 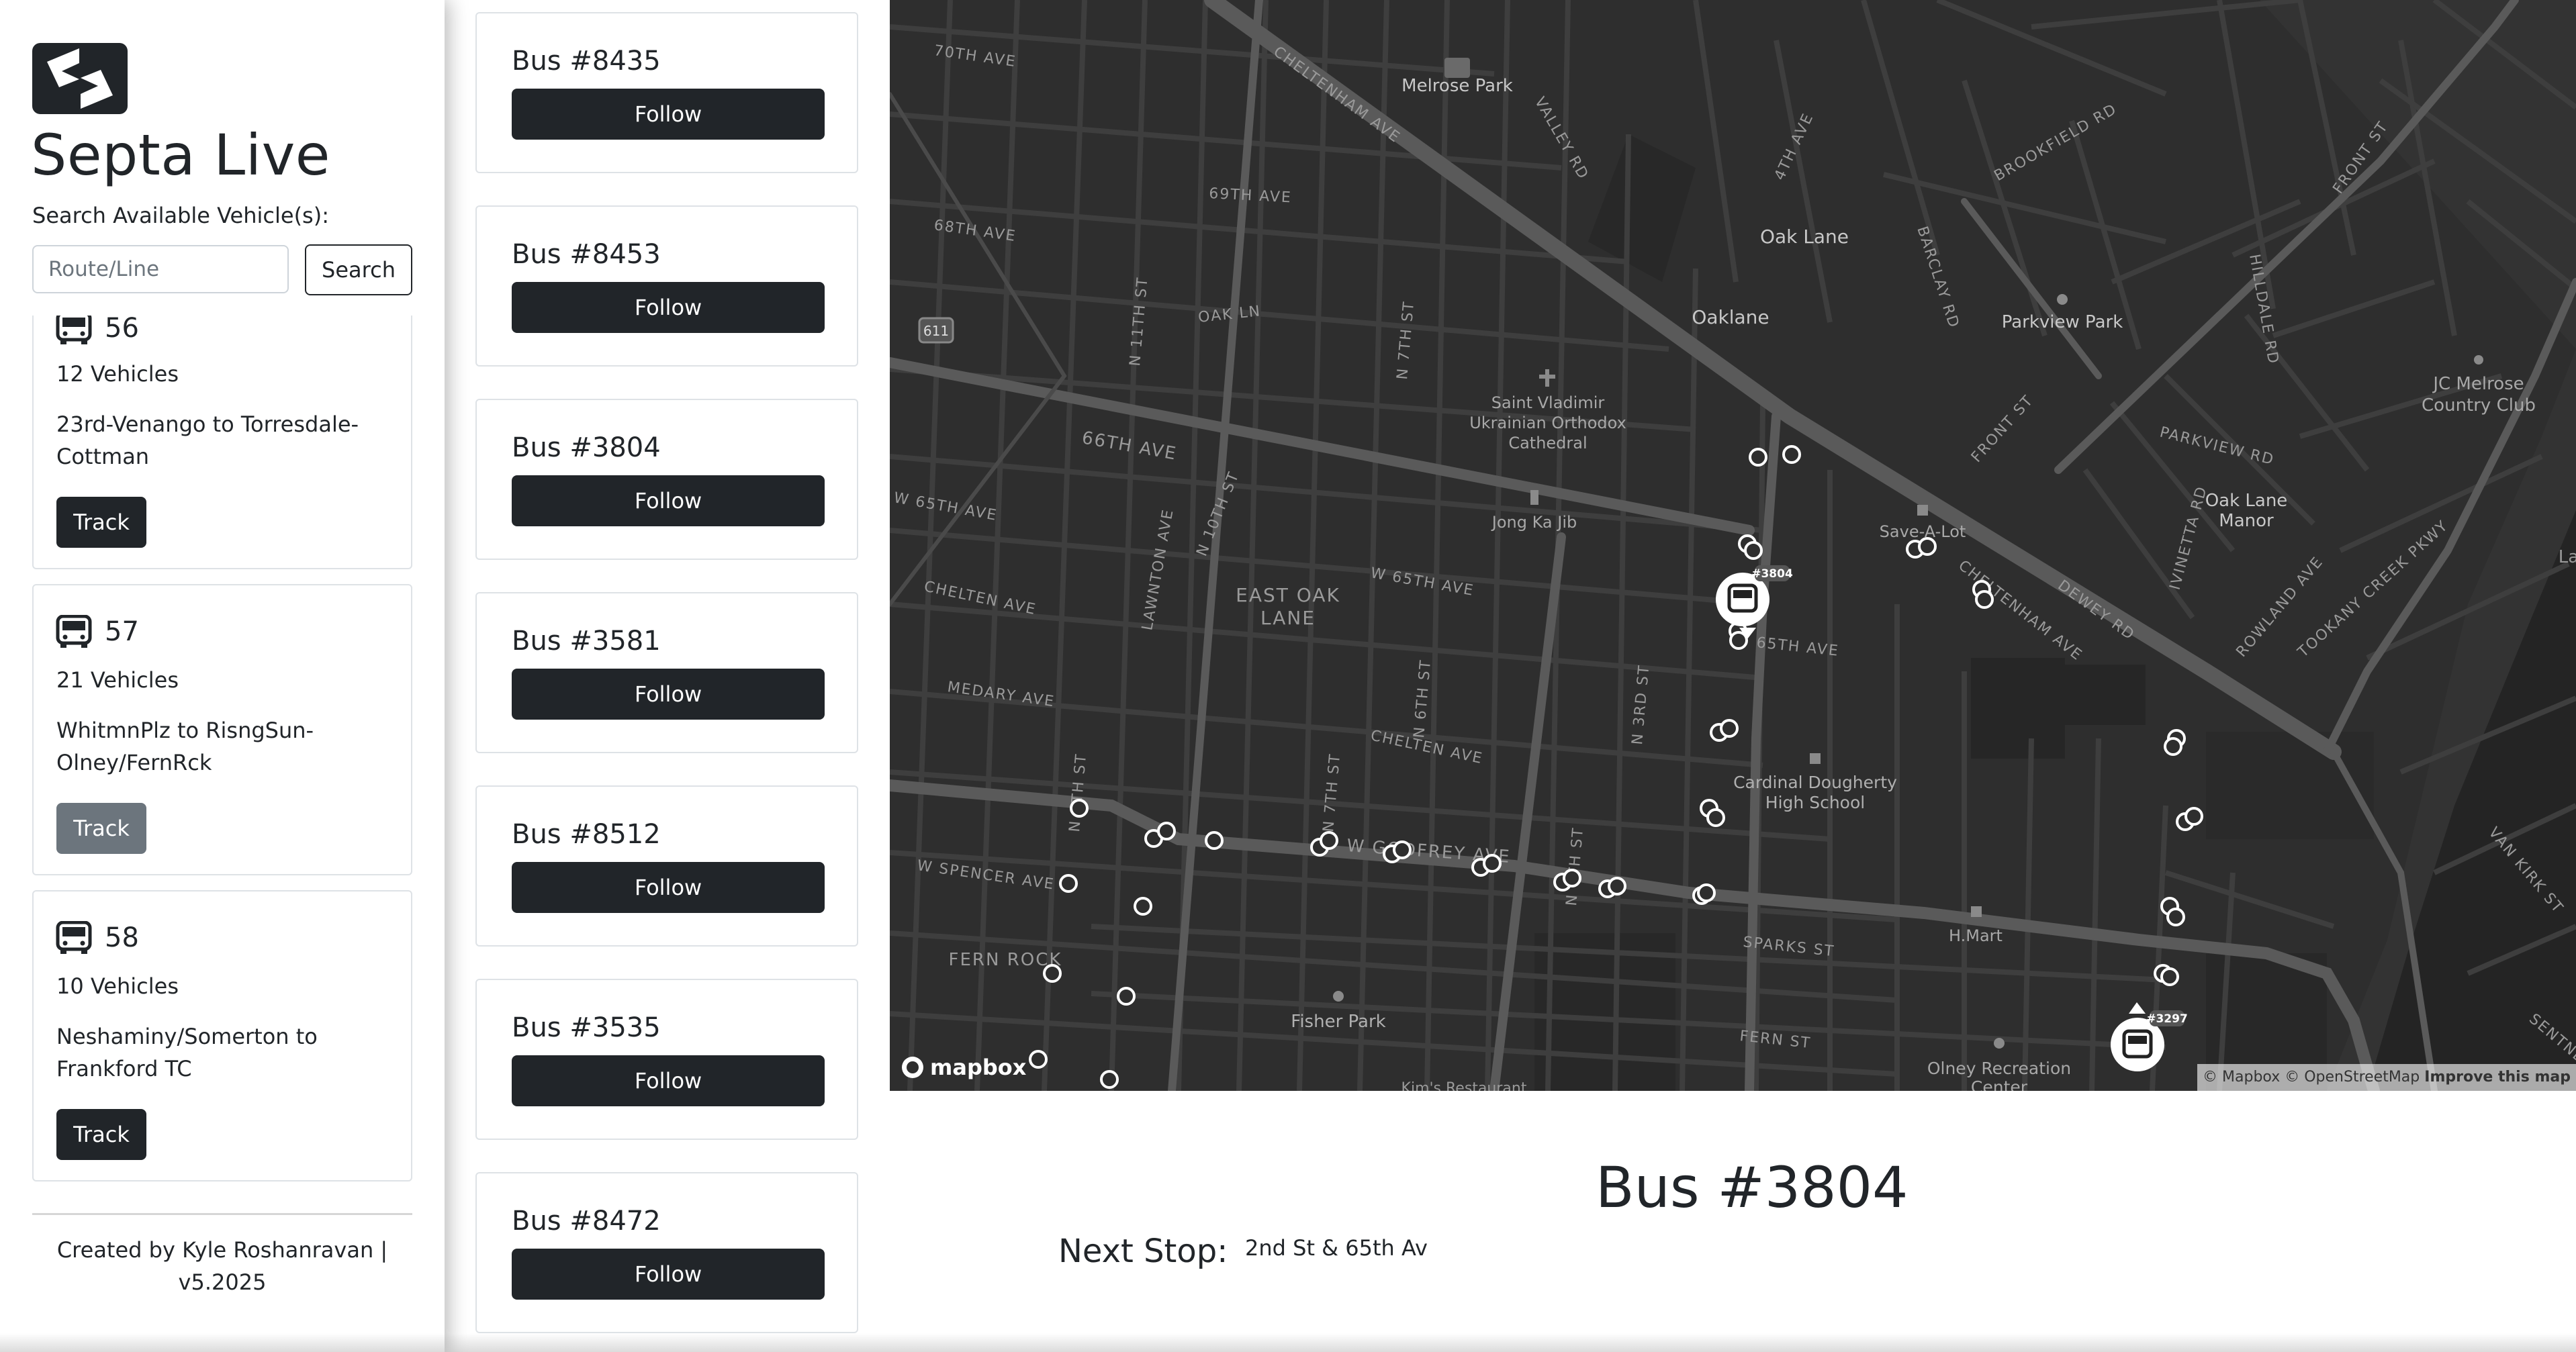 I want to click on search-input, so click(x=160, y=269).